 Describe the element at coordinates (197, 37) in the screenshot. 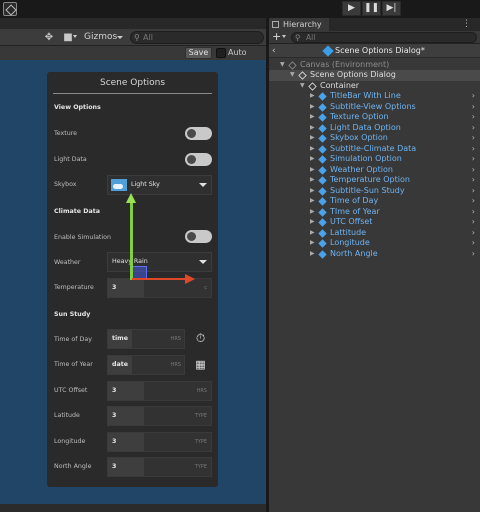

I see `scene-search-input: ⚲ All` at that location.